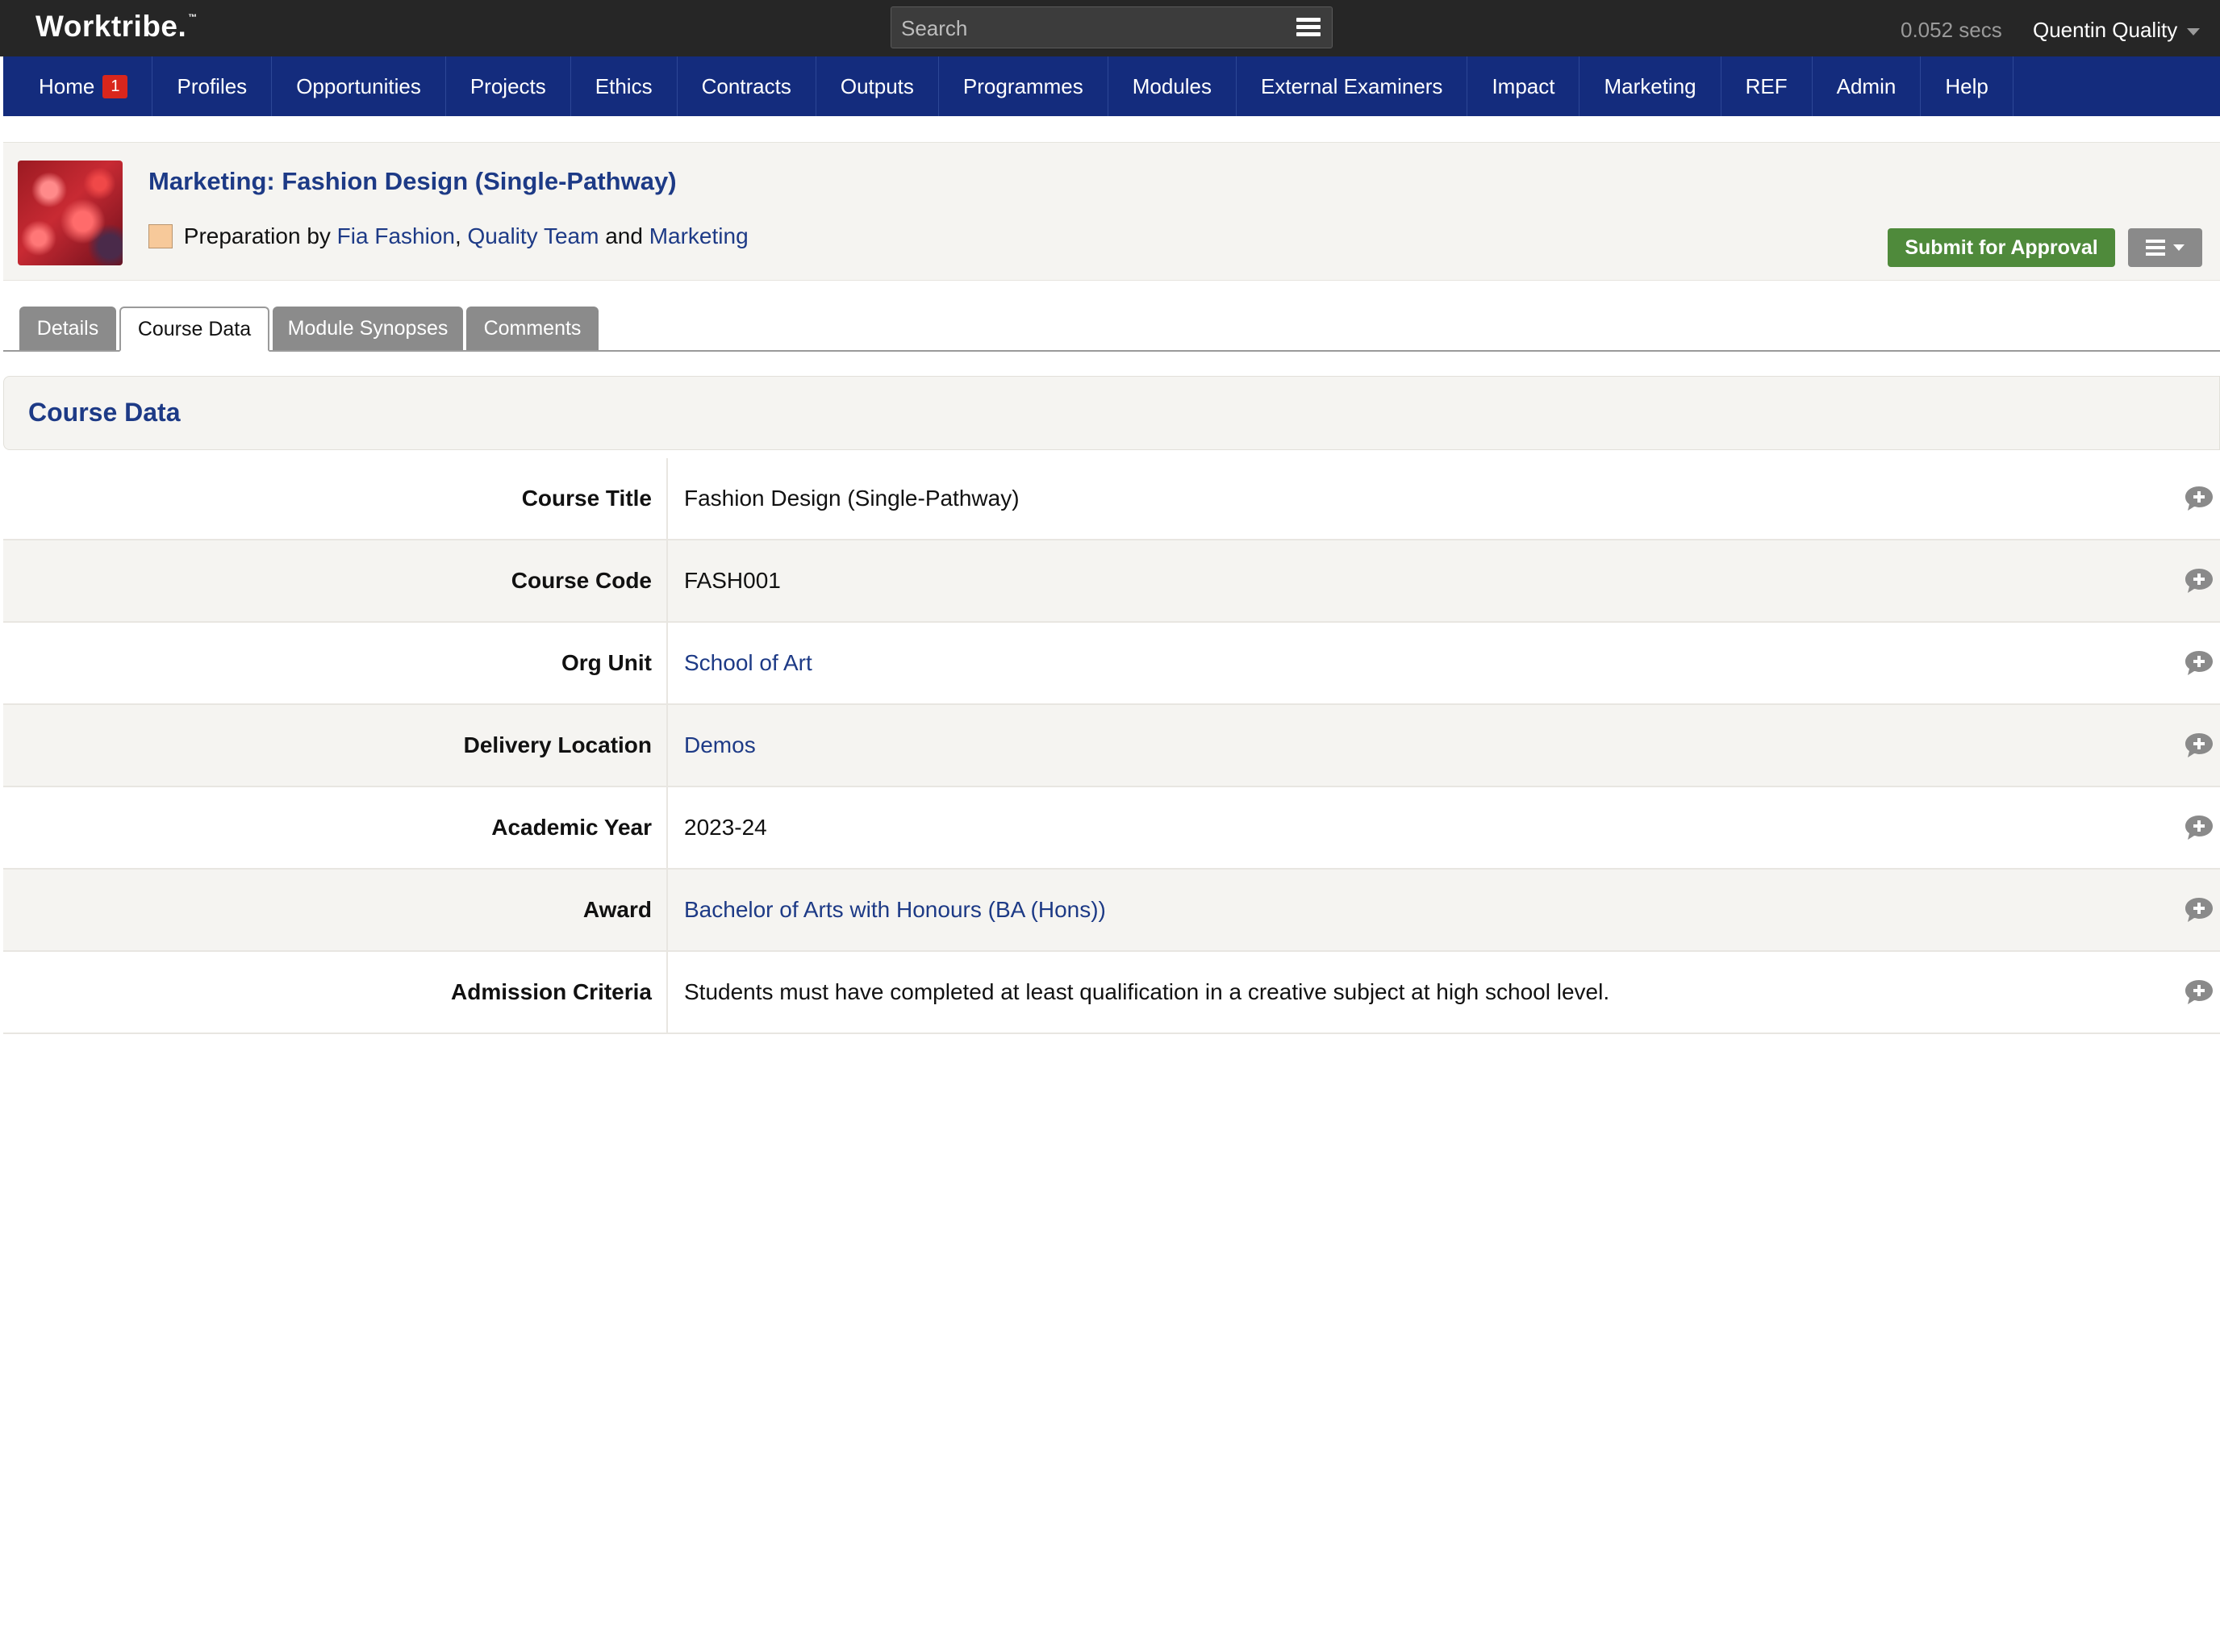  I want to click on nav-item-programmes: Programmes, so click(1023, 86).